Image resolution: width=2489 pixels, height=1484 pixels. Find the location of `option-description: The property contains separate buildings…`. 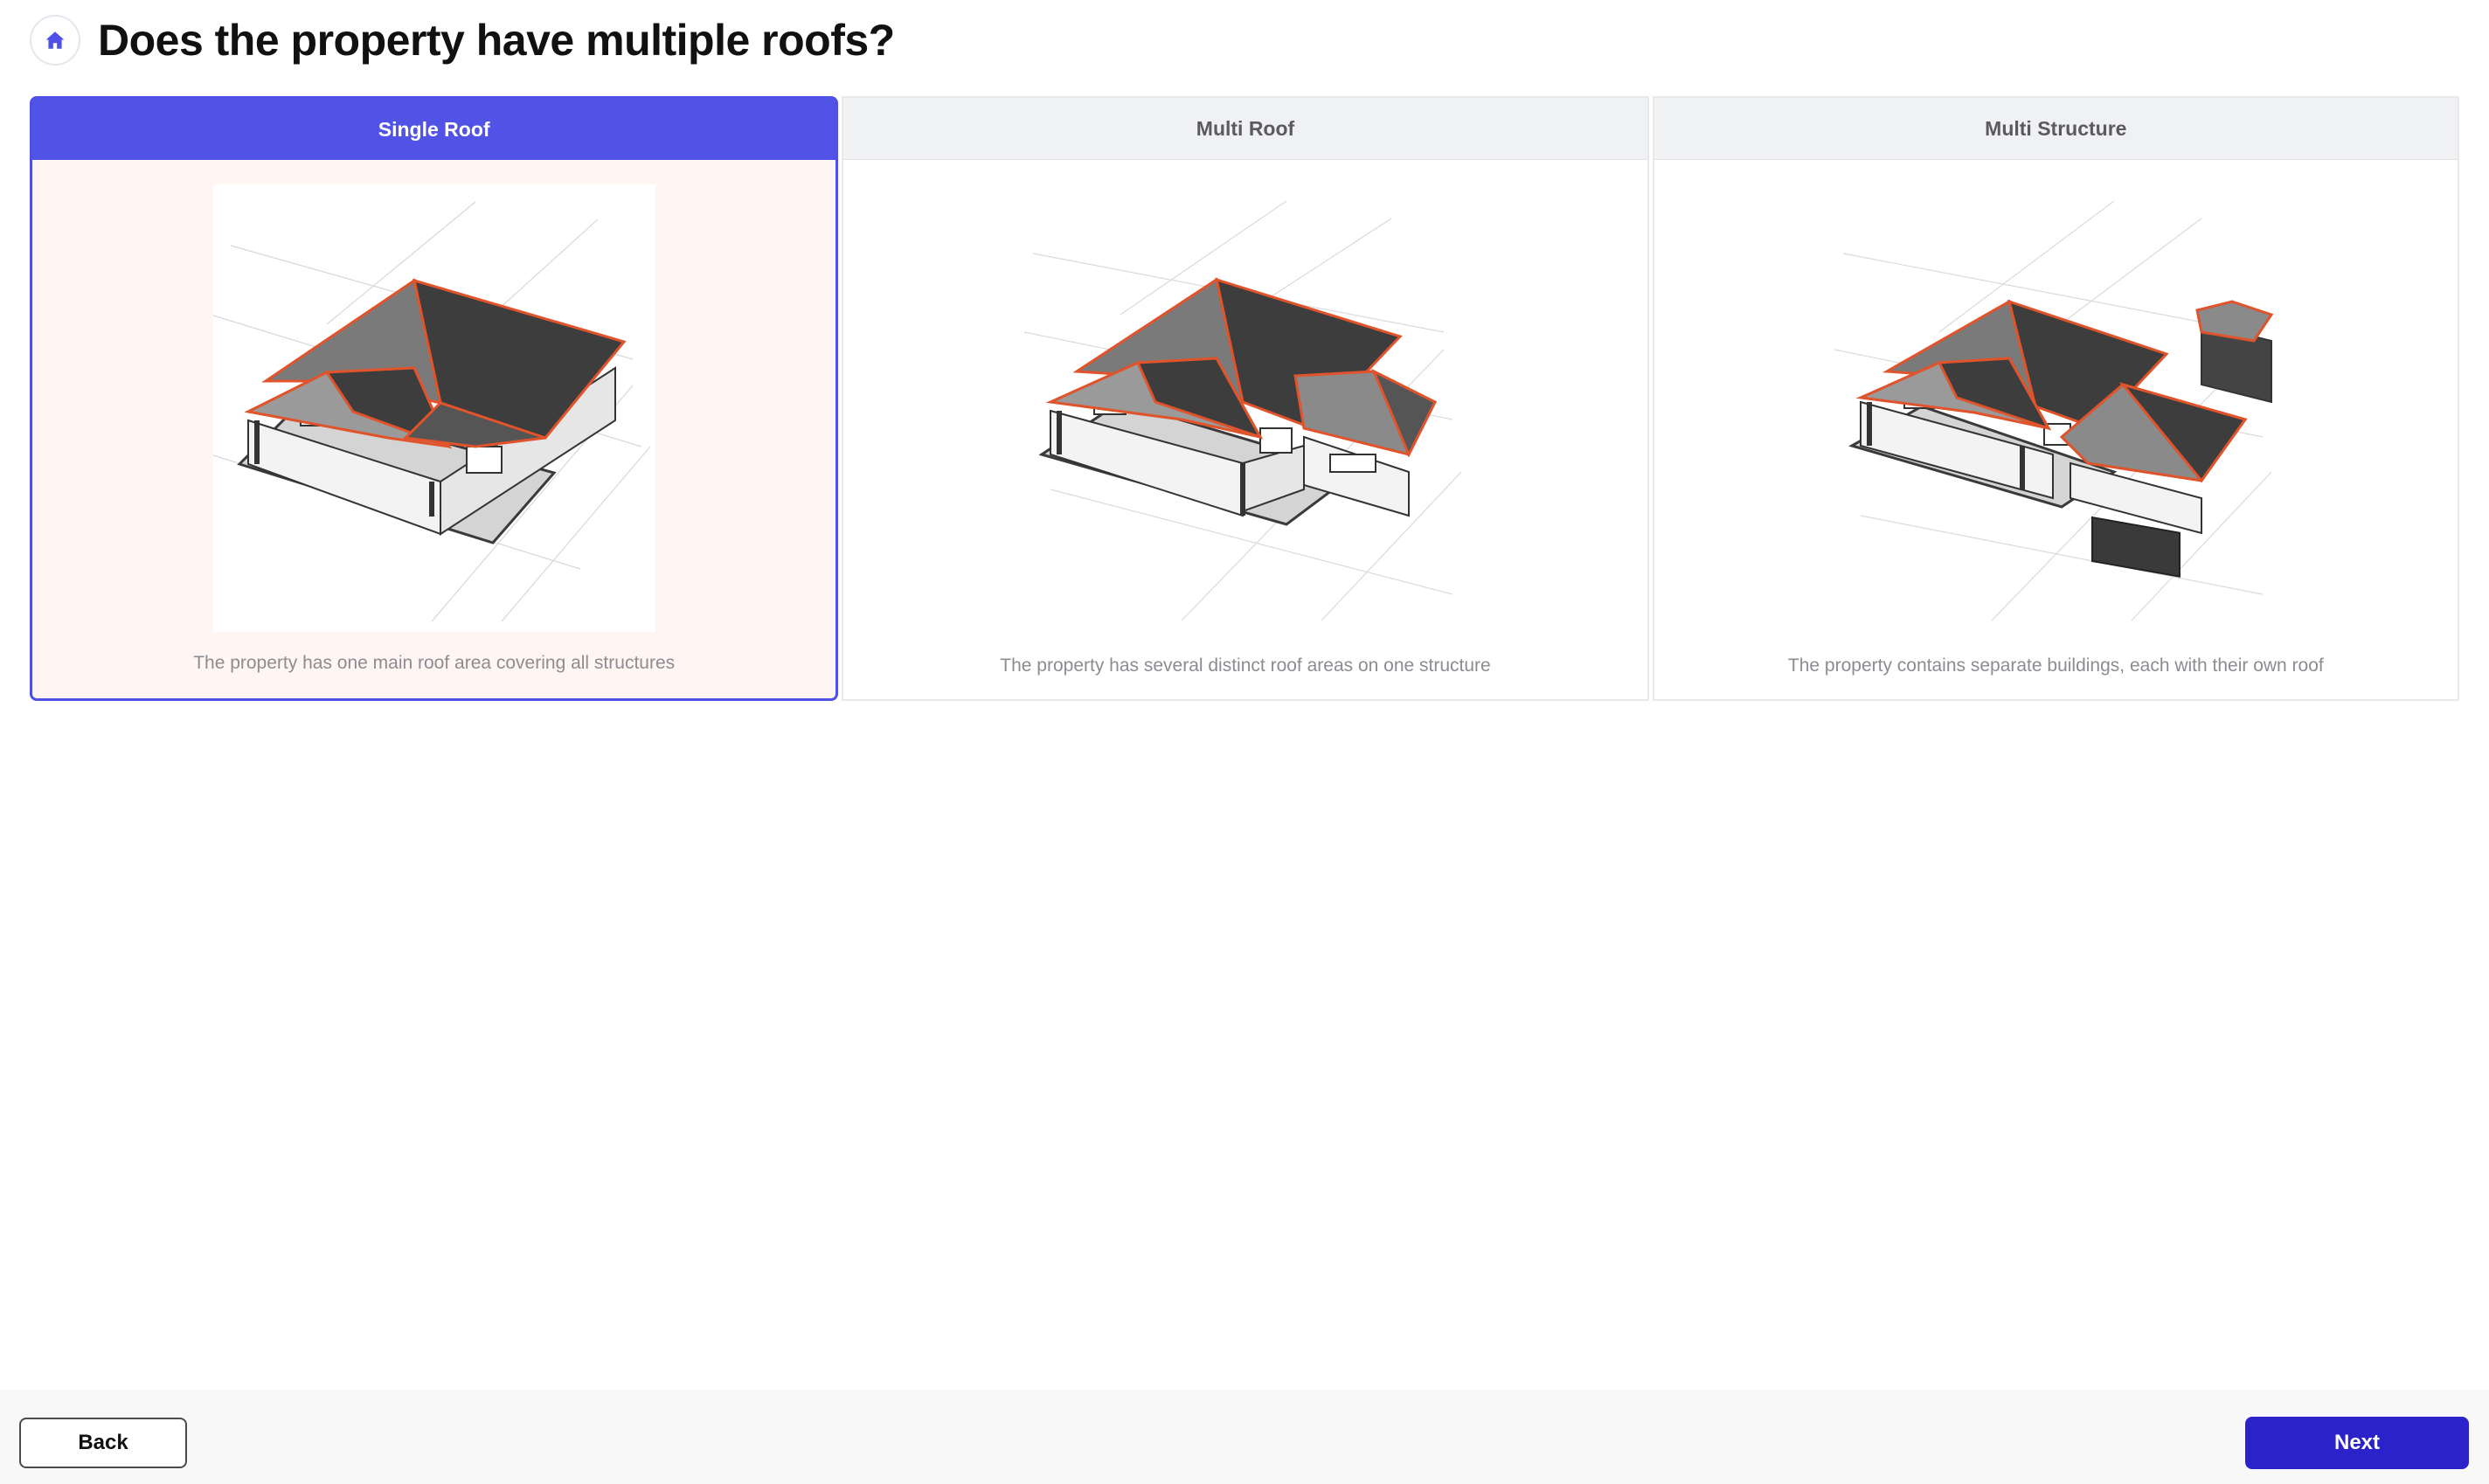

option-description: The property contains separate buildings… is located at coordinates (2055, 665).